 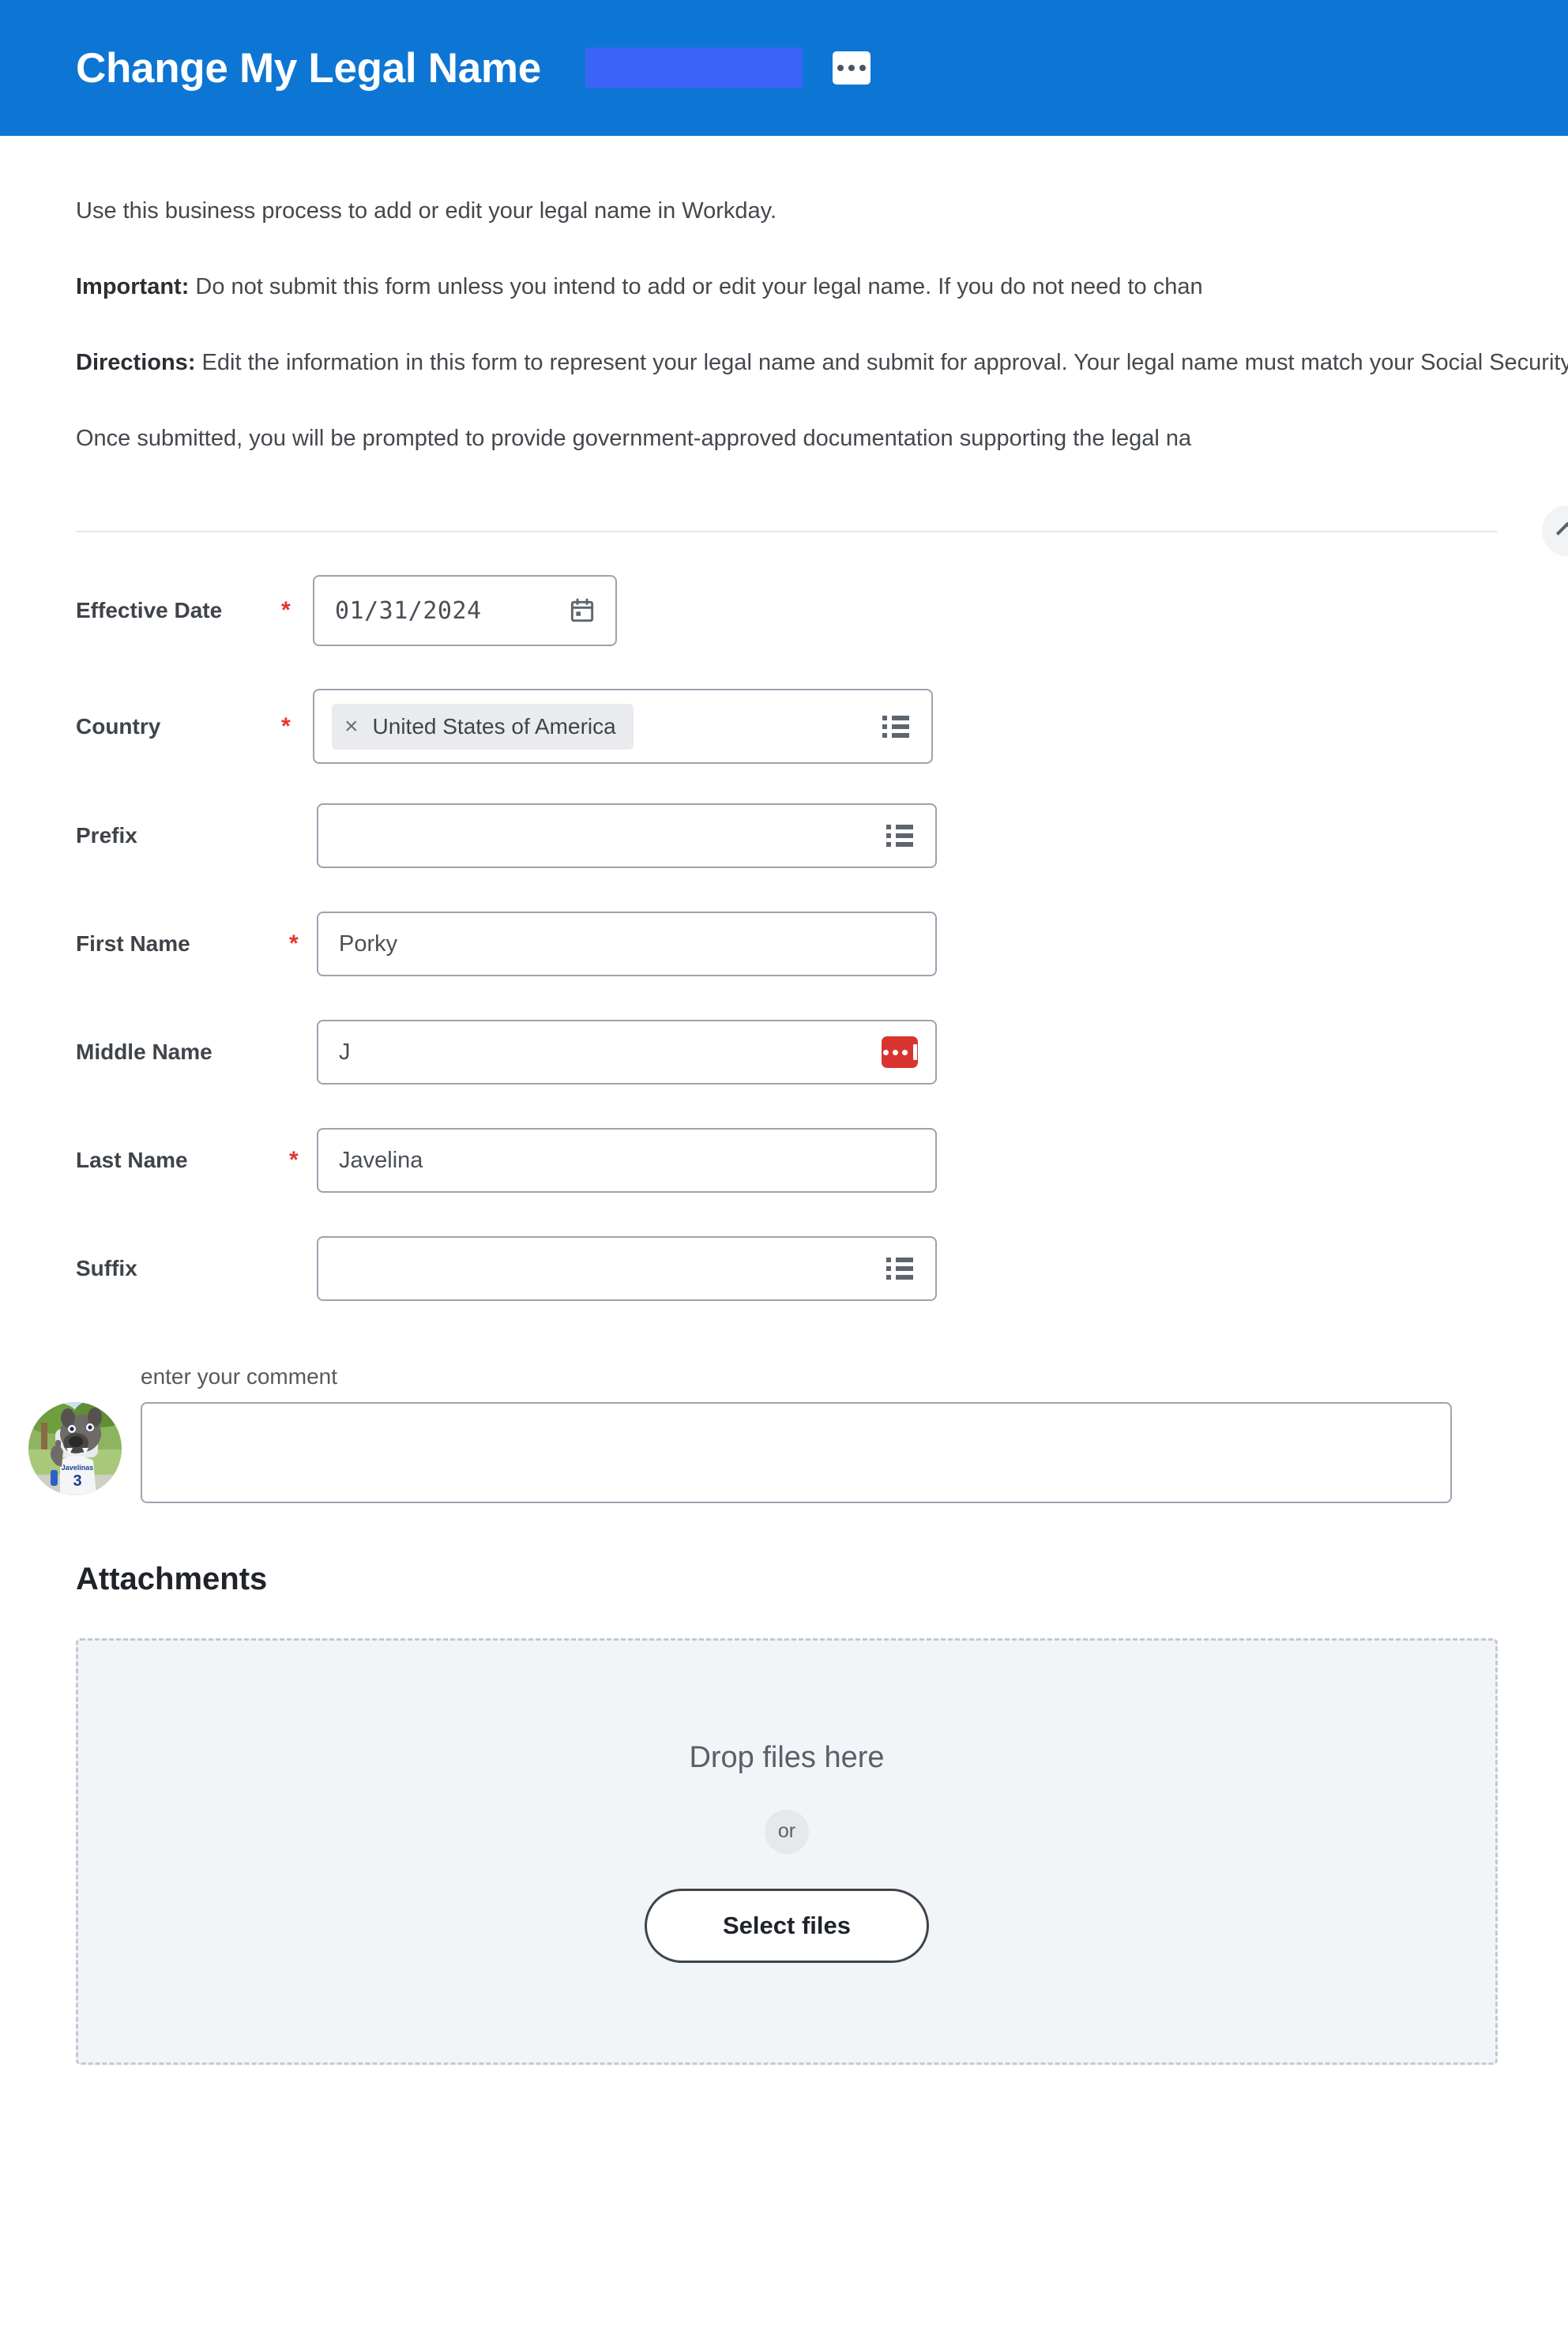 I want to click on suffix-input, so click(x=627, y=1269).